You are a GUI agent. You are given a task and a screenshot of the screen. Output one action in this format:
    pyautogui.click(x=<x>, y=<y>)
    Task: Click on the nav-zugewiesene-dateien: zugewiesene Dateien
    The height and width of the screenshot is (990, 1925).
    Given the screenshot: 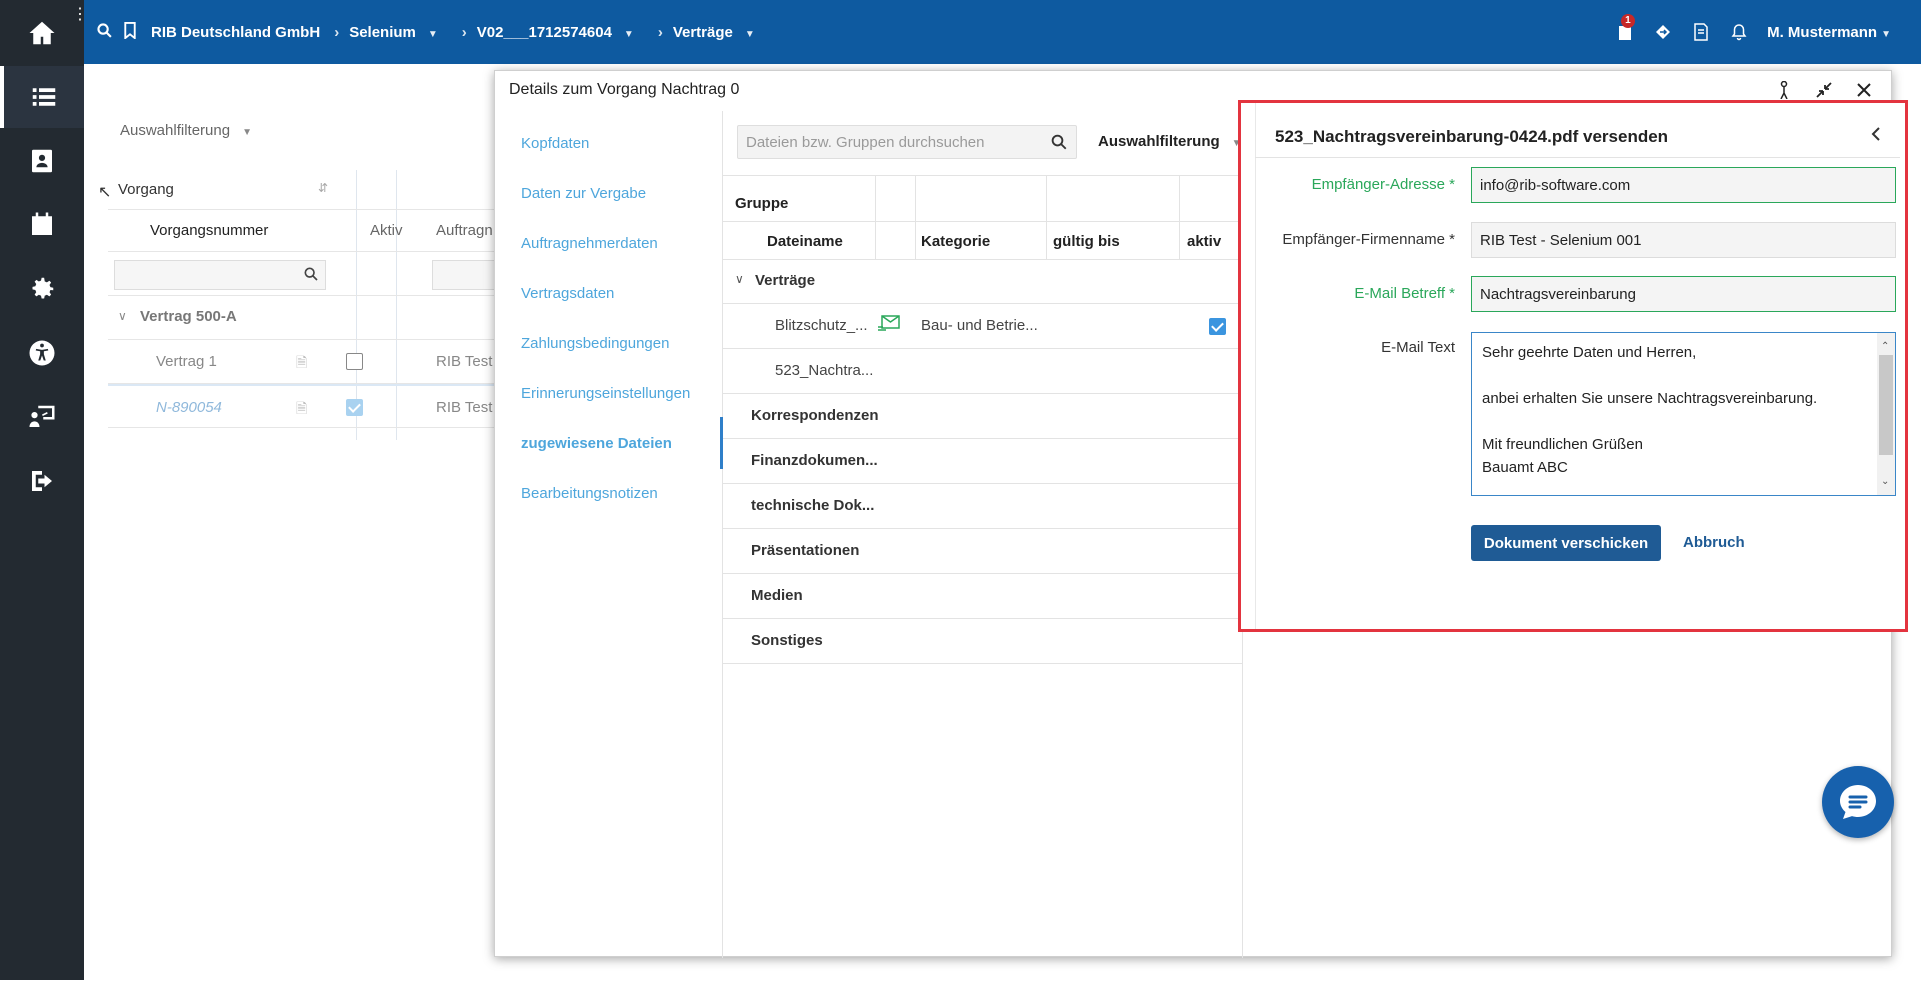 What is the action you would take?
    pyautogui.click(x=596, y=443)
    